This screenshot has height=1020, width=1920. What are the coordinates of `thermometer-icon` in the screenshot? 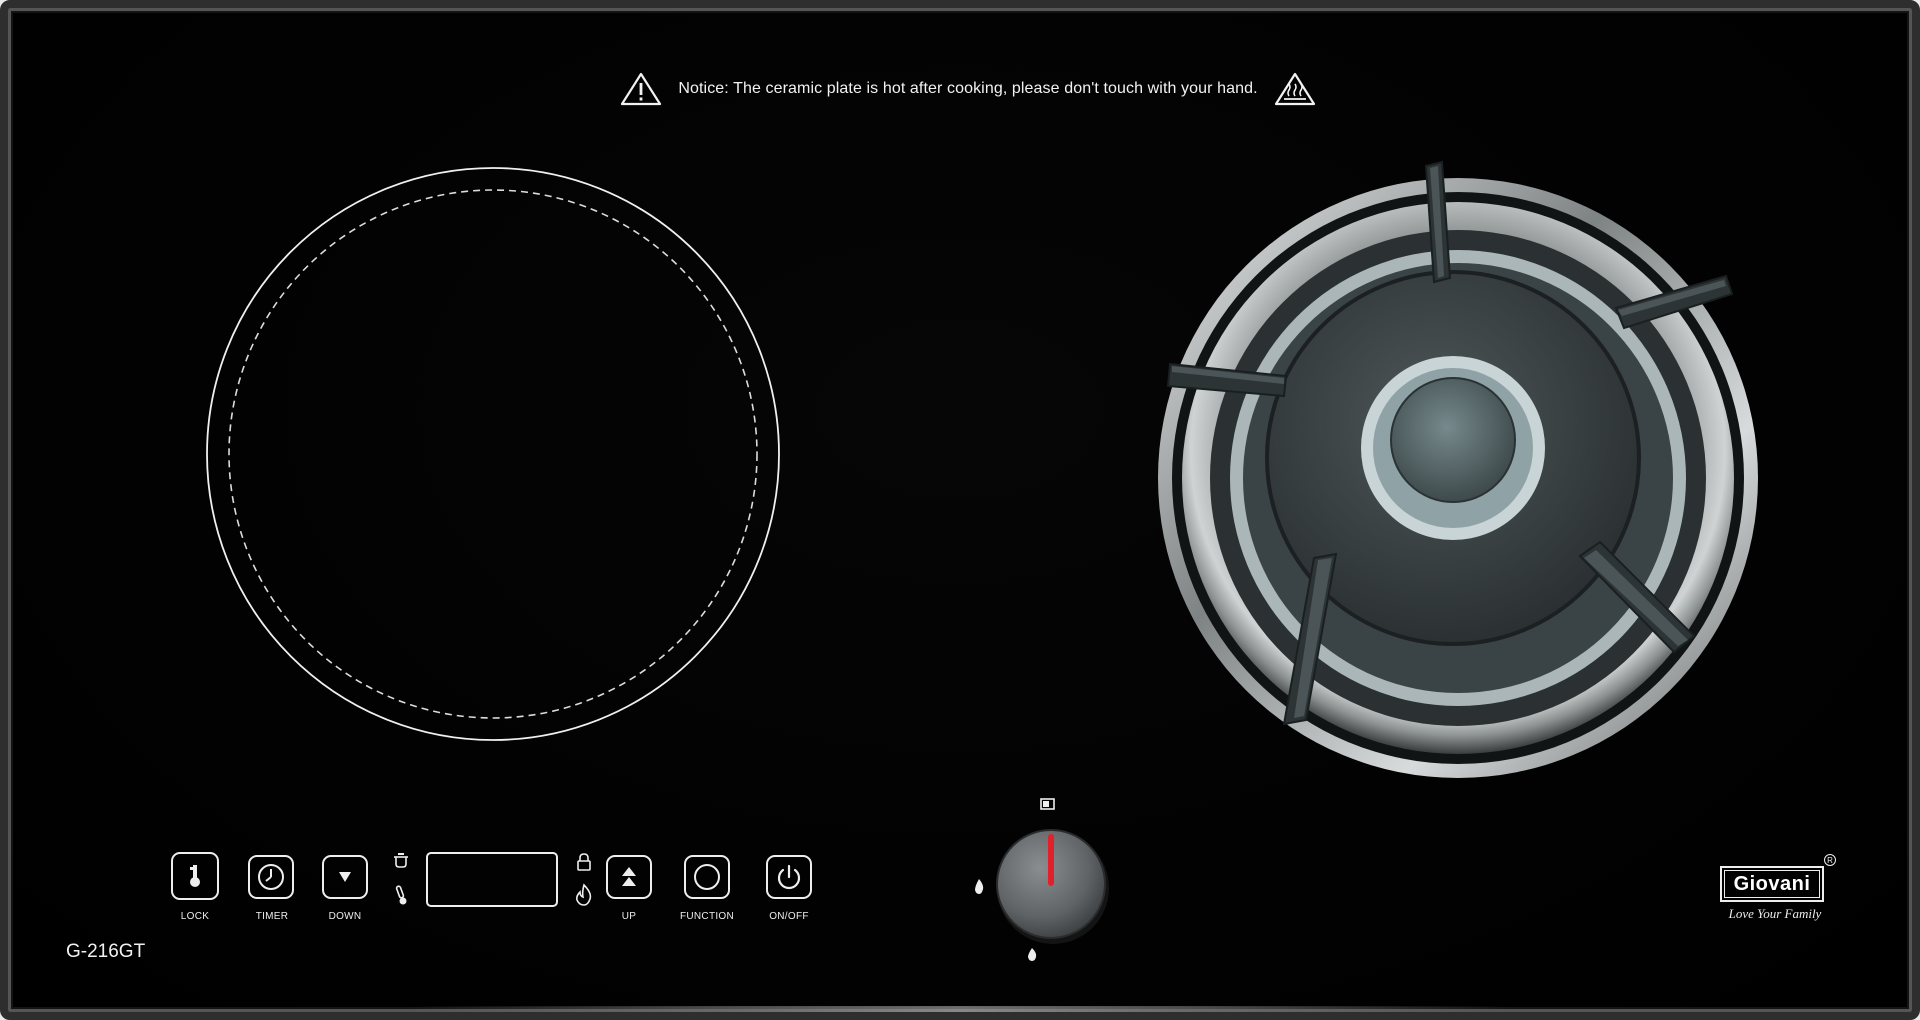 It's located at (401, 895).